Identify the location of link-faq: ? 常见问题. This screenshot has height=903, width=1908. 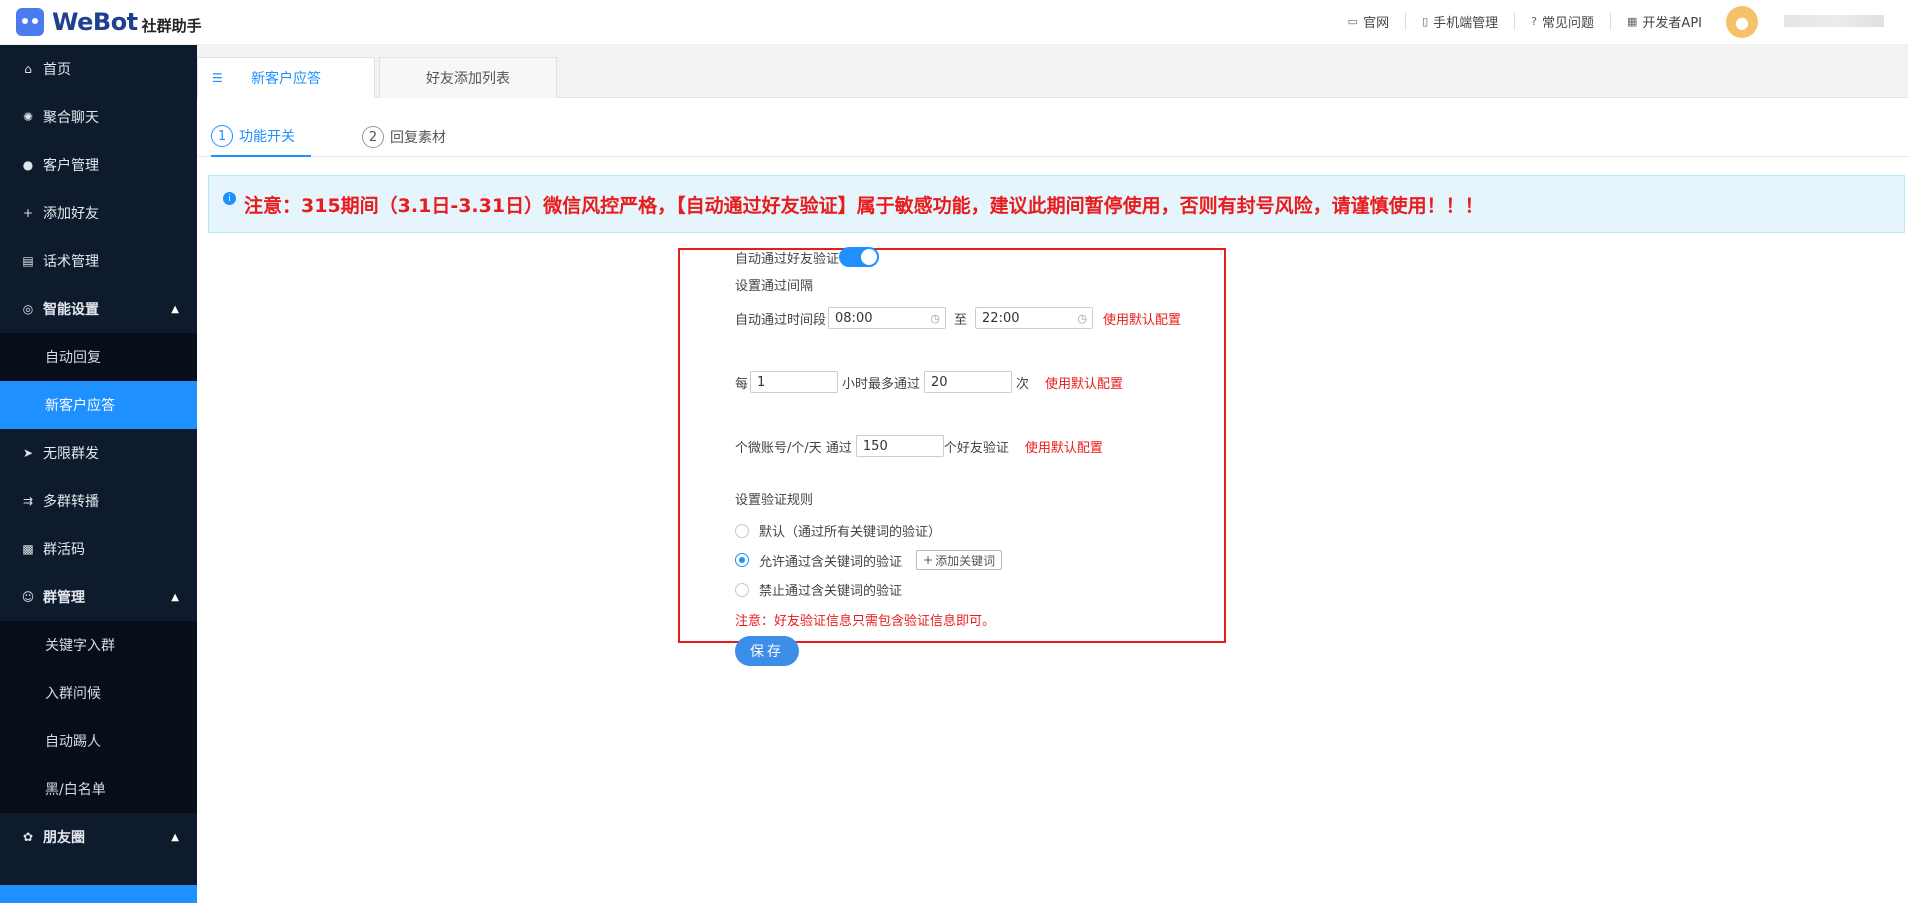
(1562, 21).